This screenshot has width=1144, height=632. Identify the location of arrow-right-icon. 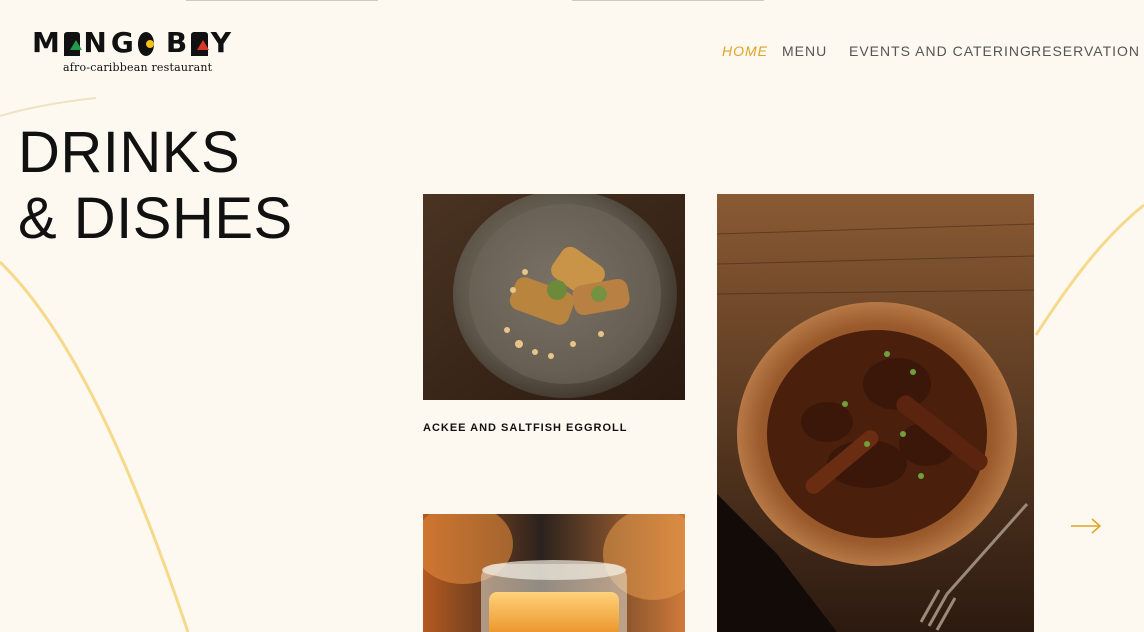
(1086, 526).